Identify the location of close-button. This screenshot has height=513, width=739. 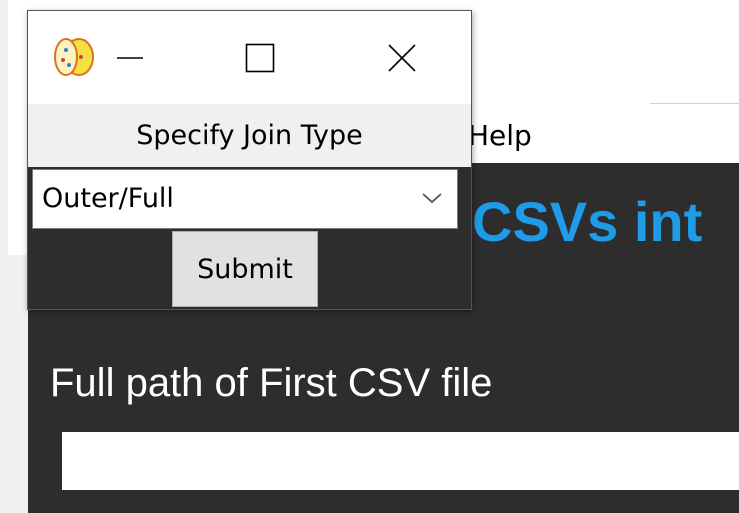
(402, 57).